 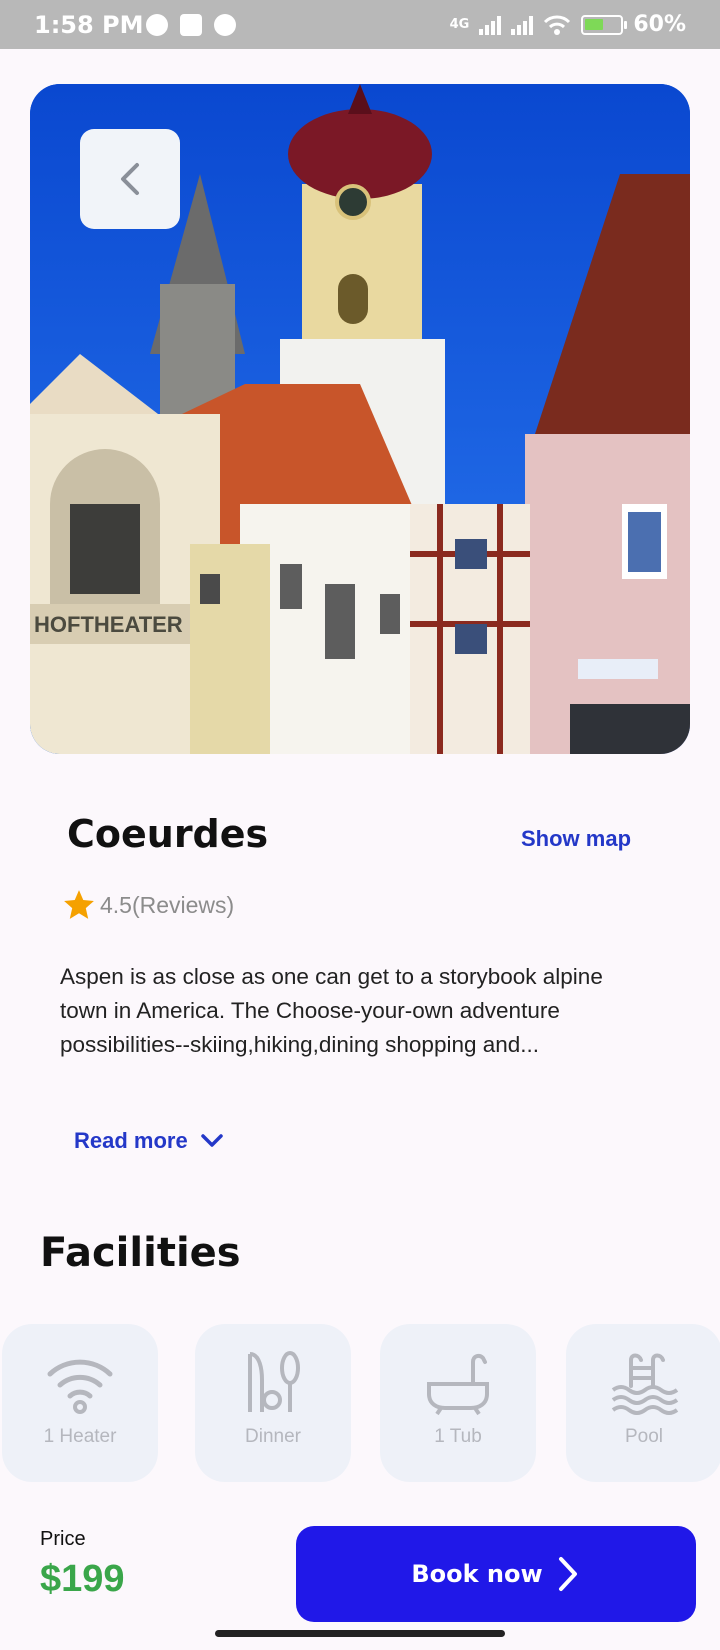 What do you see at coordinates (360, 24) in the screenshot?
I see `status-bar: 1:58 PM 4G 60%` at bounding box center [360, 24].